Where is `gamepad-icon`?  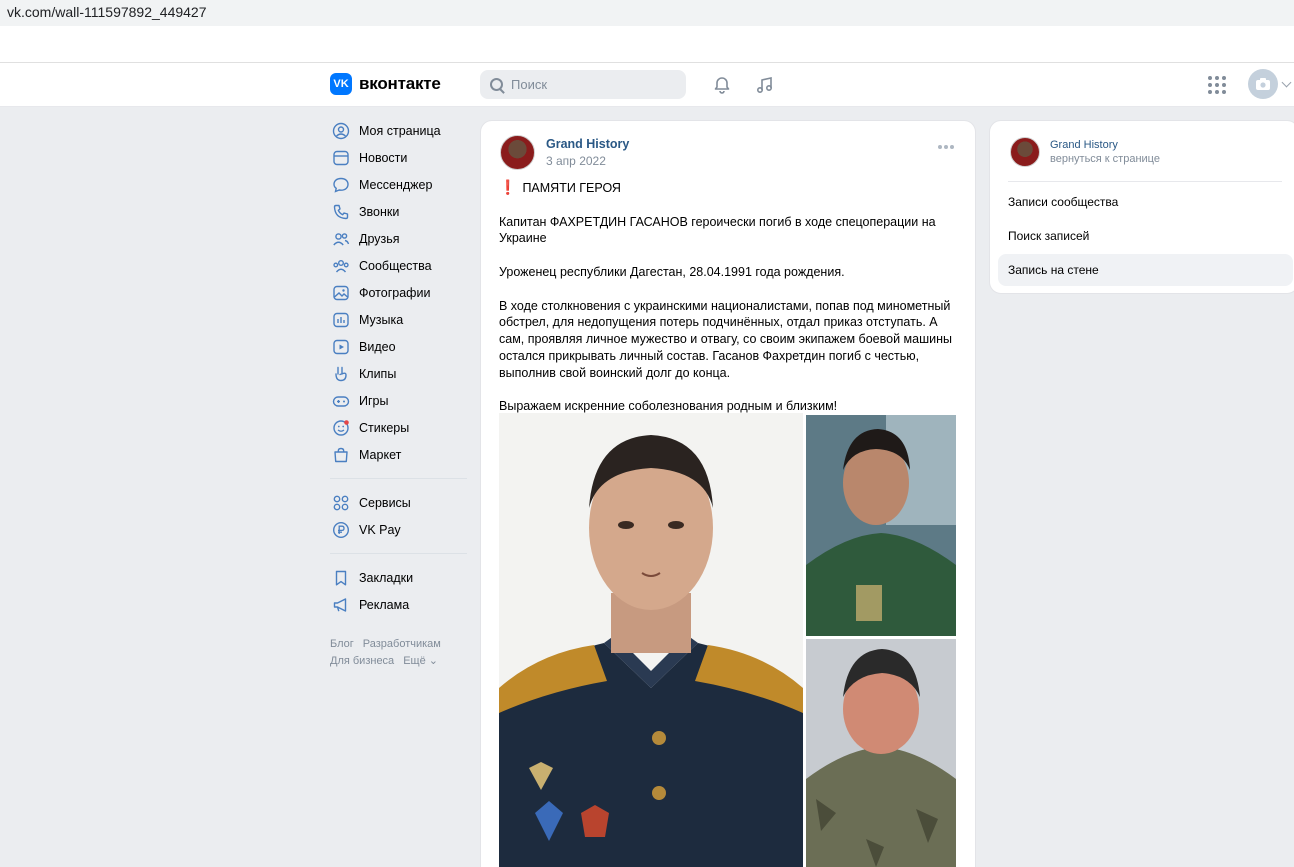 gamepad-icon is located at coordinates (341, 401).